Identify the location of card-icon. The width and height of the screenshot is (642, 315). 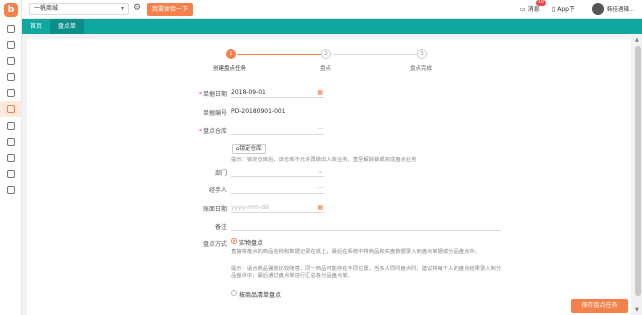
(11, 142).